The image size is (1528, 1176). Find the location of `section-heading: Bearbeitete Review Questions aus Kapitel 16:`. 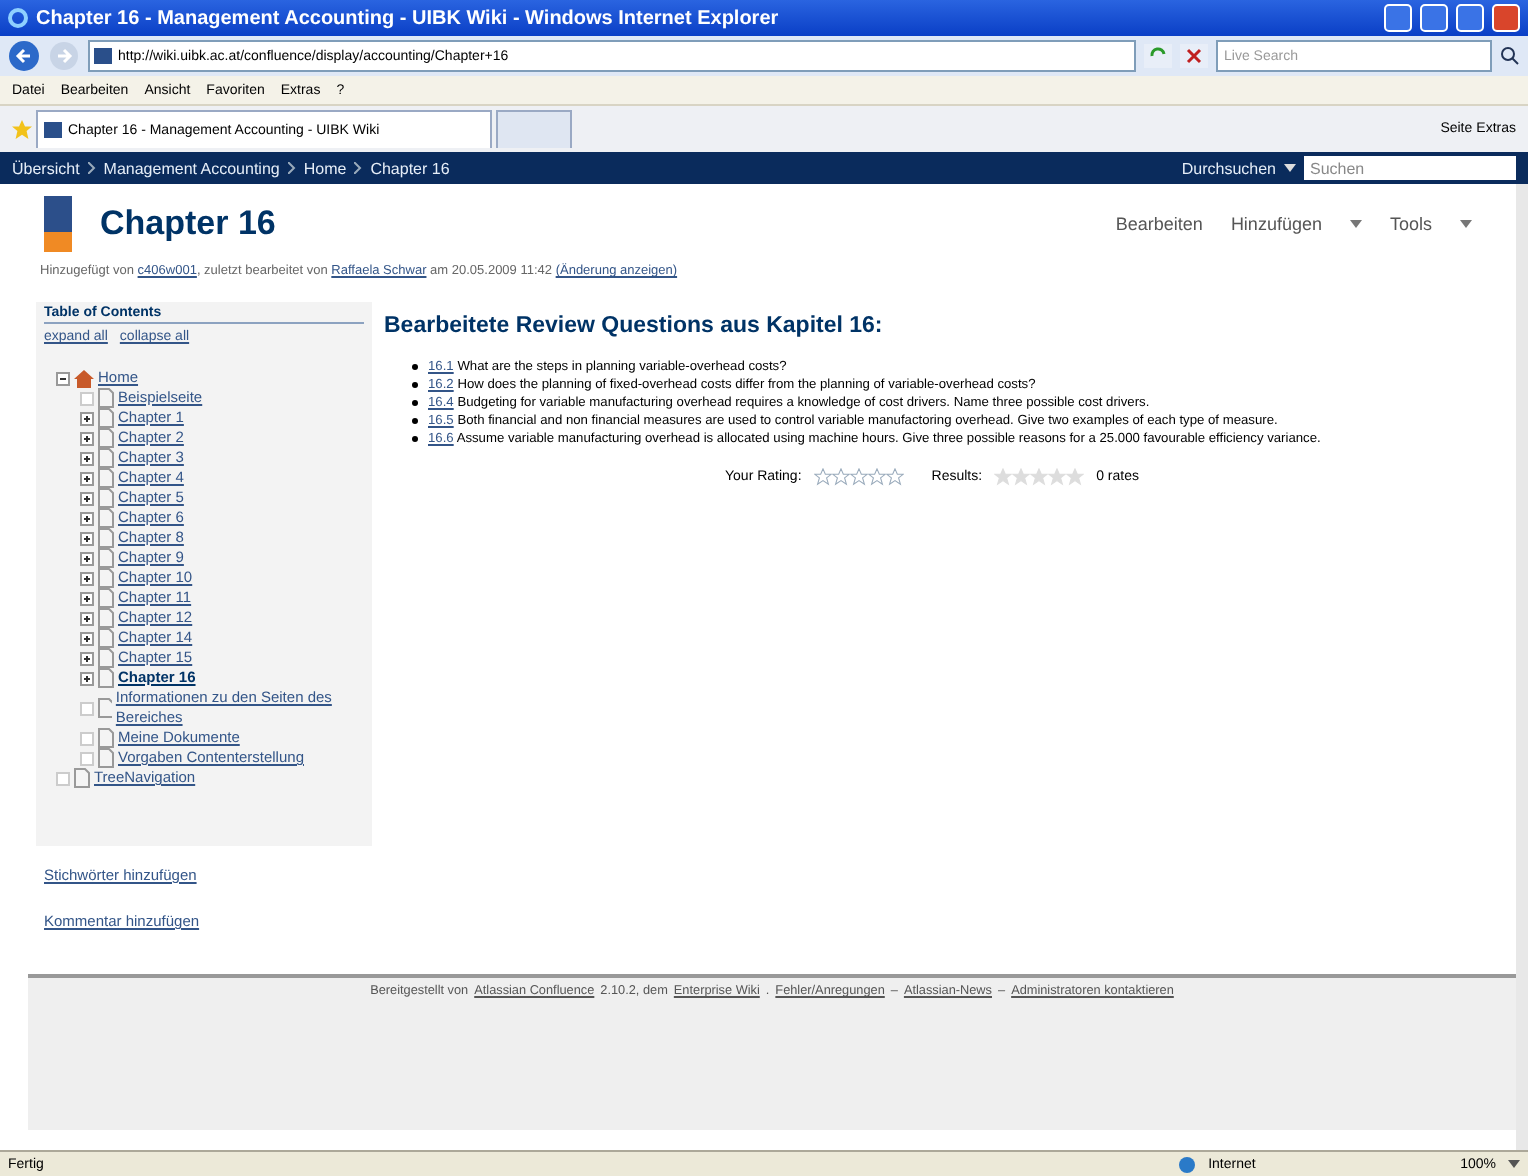

section-heading: Bearbeitete Review Questions aus Kapitel 16: is located at coordinates (634, 326).